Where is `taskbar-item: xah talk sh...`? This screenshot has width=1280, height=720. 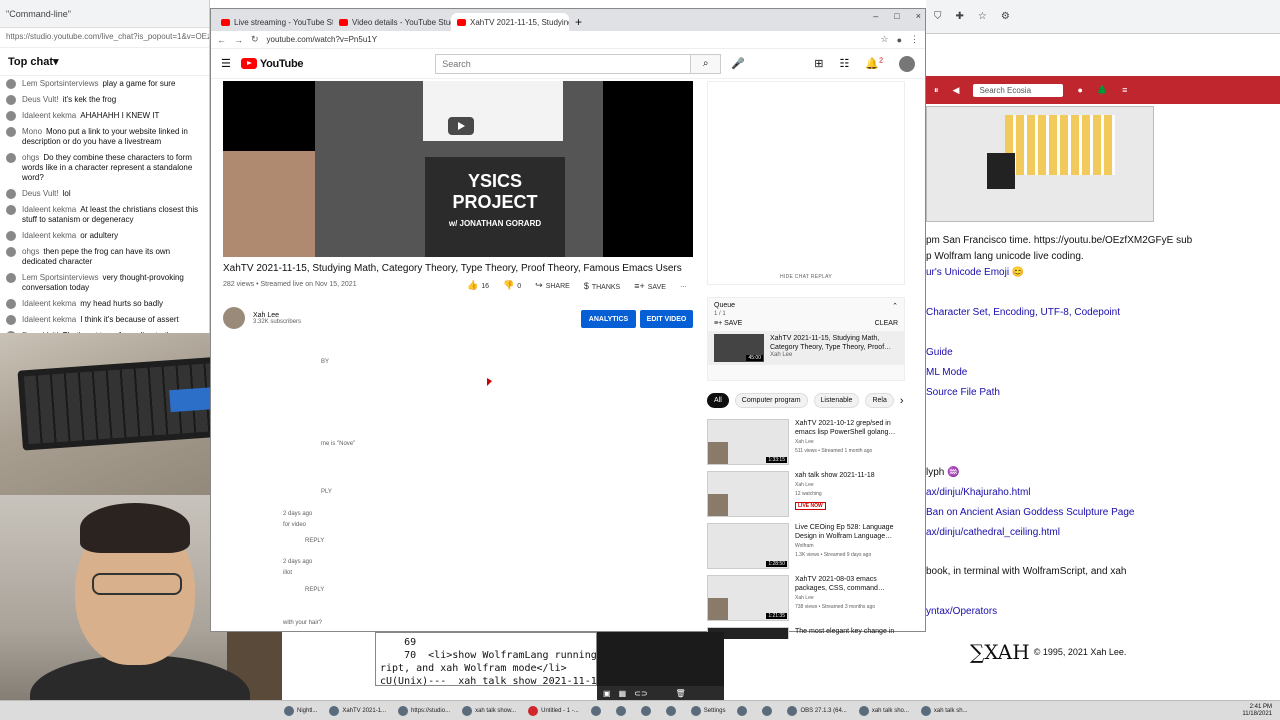 taskbar-item: xah talk sh... is located at coordinates (944, 711).